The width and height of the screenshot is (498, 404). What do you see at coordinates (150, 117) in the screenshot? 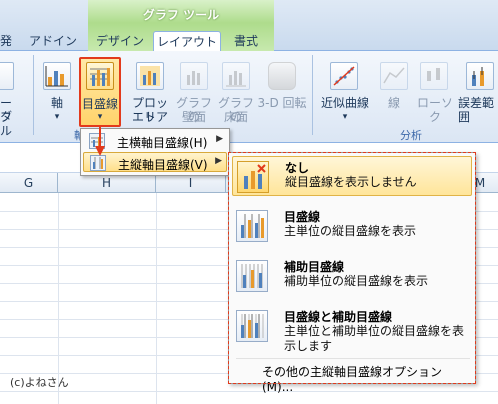
I see `plot-area-label-2: エリア` at bounding box center [150, 117].